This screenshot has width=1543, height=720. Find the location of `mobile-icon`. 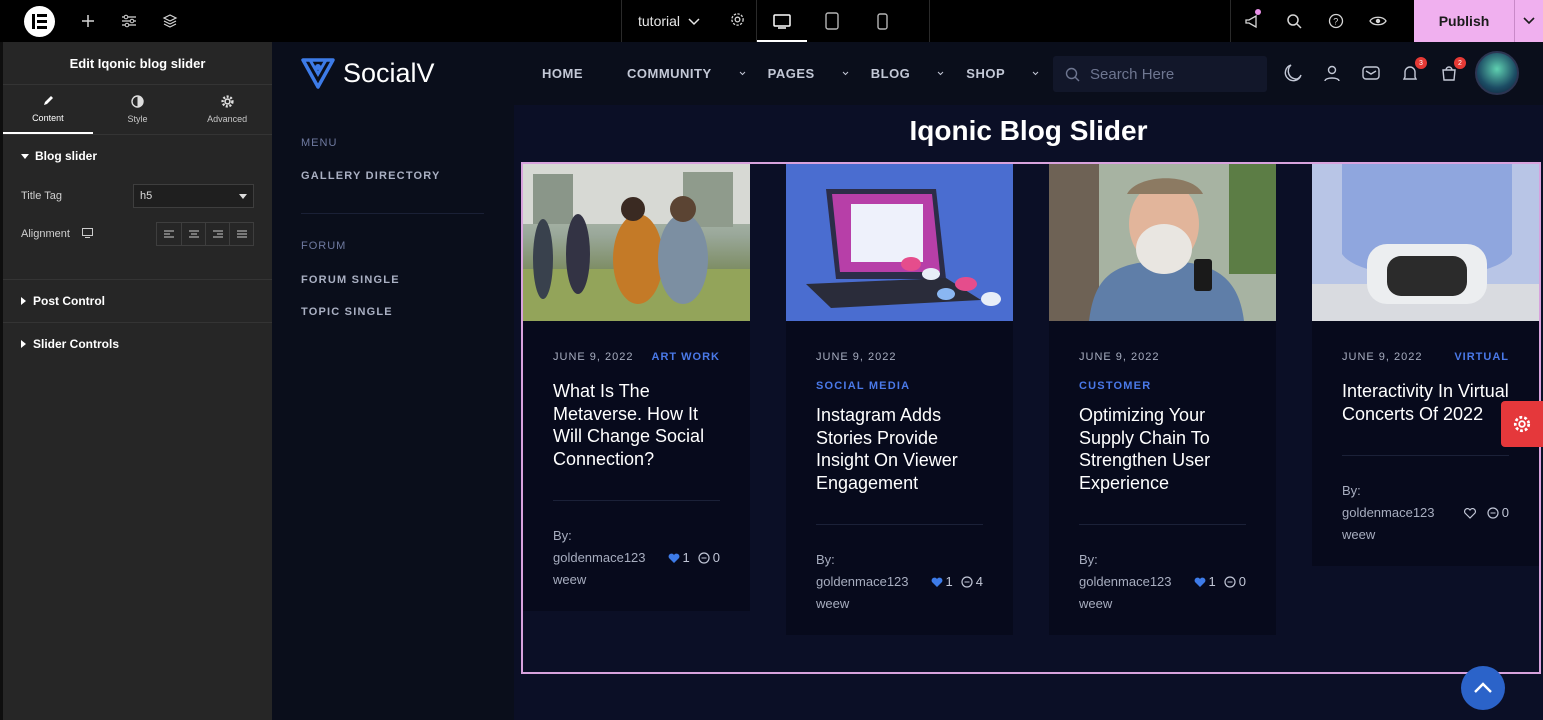

mobile-icon is located at coordinates (882, 21).